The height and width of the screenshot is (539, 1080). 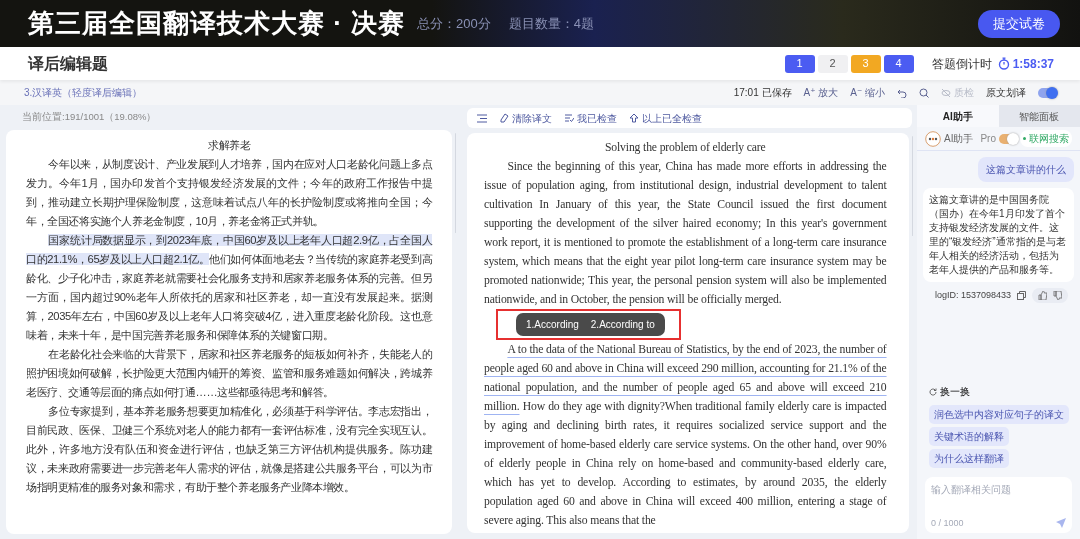 I want to click on checked-button: 我已检查, so click(x=590, y=118).